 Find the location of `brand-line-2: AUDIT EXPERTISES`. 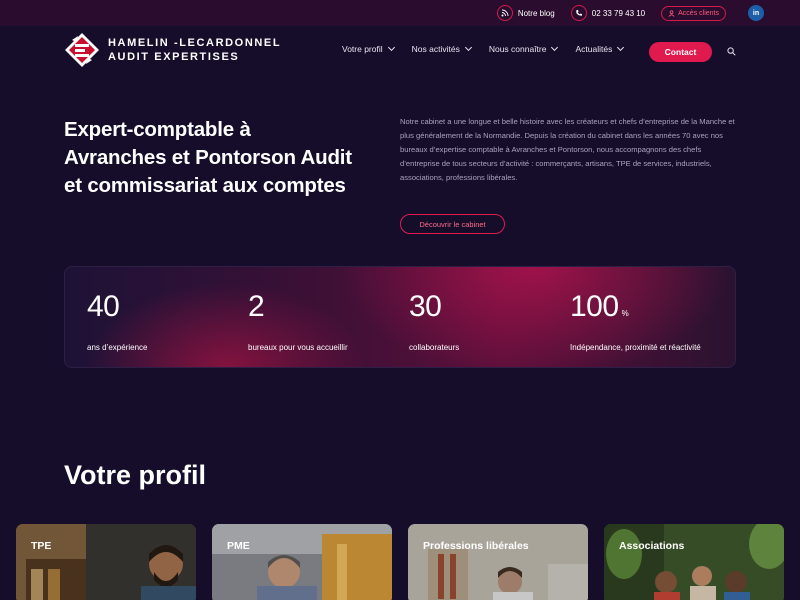

brand-line-2: AUDIT EXPERTISES is located at coordinates (174, 57).